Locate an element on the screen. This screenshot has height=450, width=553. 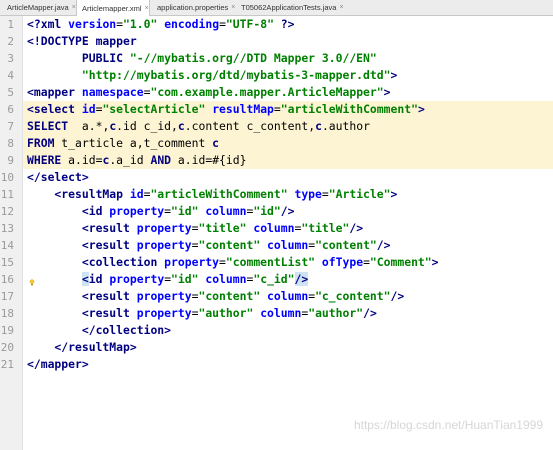
line-number: 2 is located at coordinates (10, 41).